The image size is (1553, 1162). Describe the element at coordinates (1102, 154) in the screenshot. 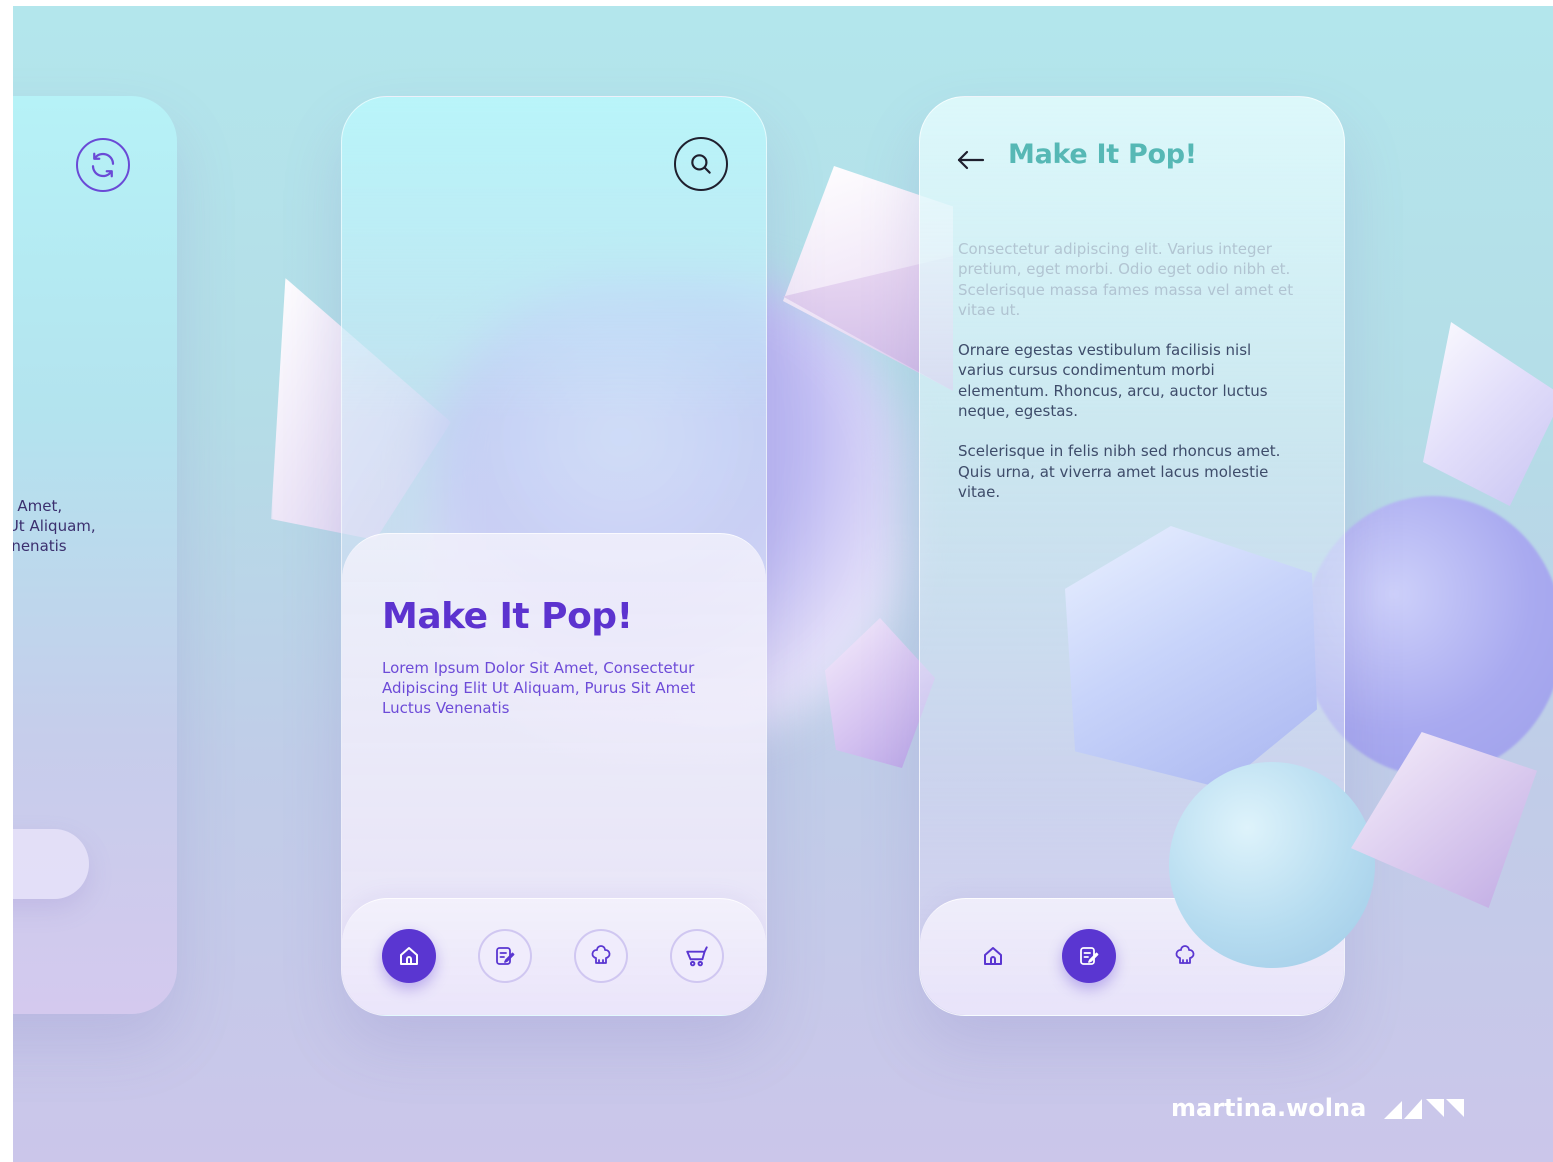

I see `detail-title: Make It Pop!` at that location.